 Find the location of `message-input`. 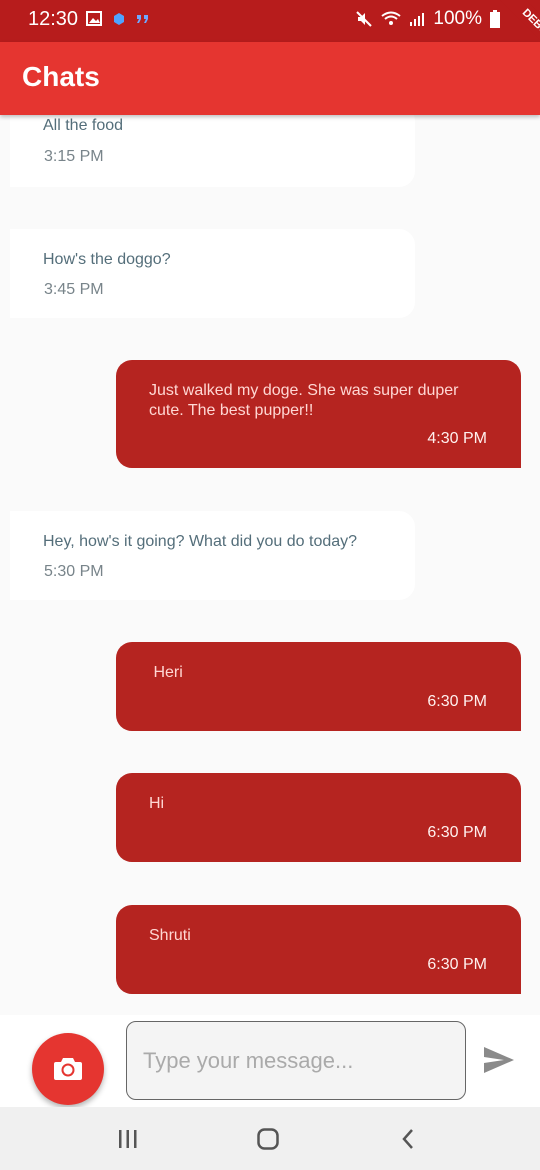

message-input is located at coordinates (298, 1061).